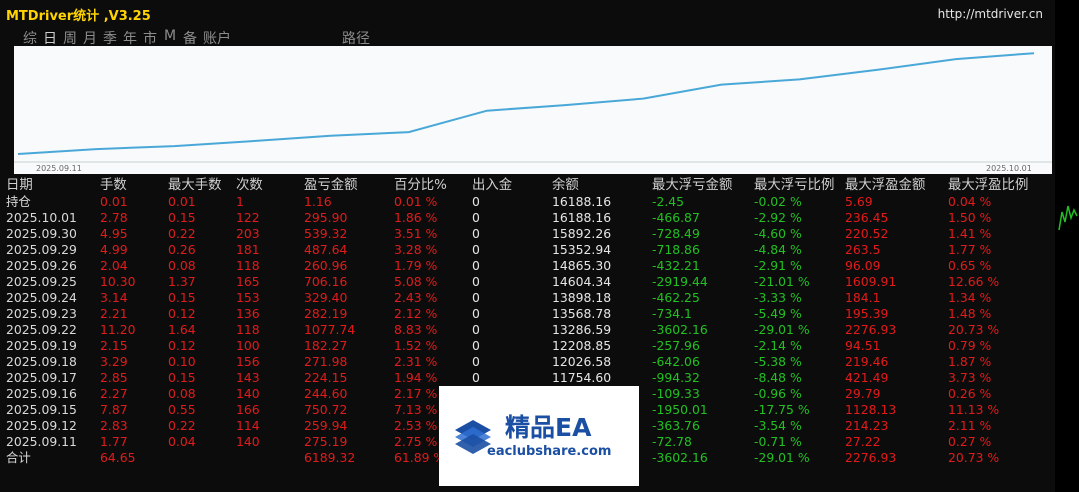 The width and height of the screenshot is (1079, 492). What do you see at coordinates (41, 313) in the screenshot?
I see `table-cell: 2025.09.23` at bounding box center [41, 313].